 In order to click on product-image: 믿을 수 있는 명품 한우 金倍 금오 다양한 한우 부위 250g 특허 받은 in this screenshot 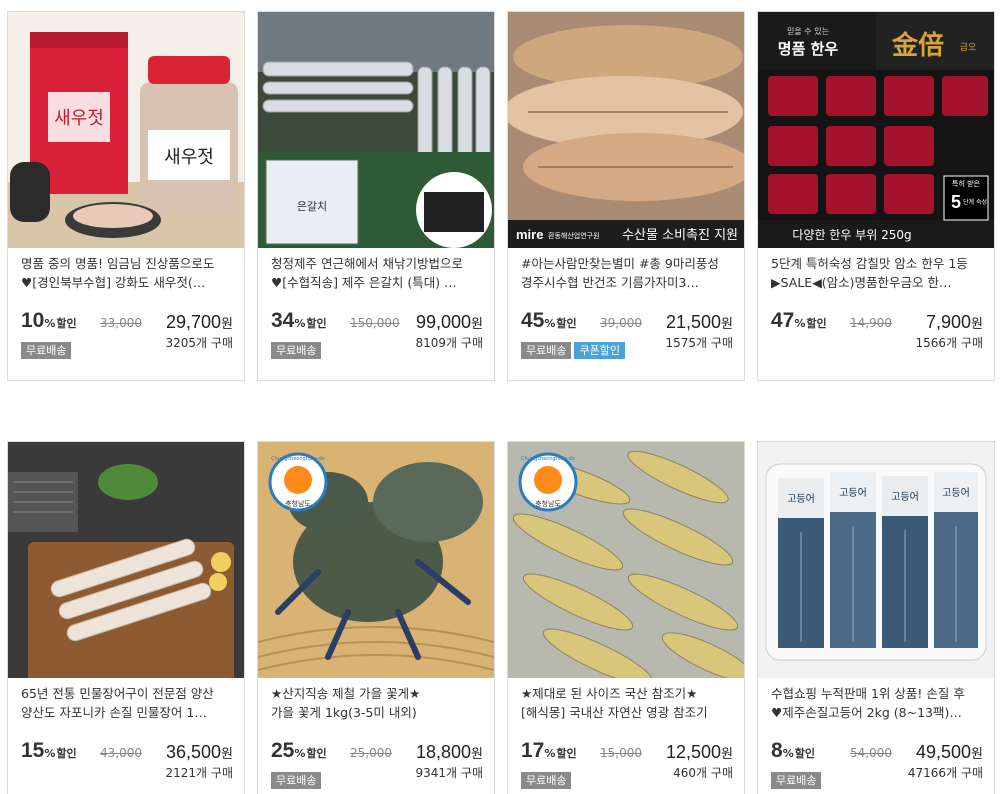, I will do `click(876, 130)`.